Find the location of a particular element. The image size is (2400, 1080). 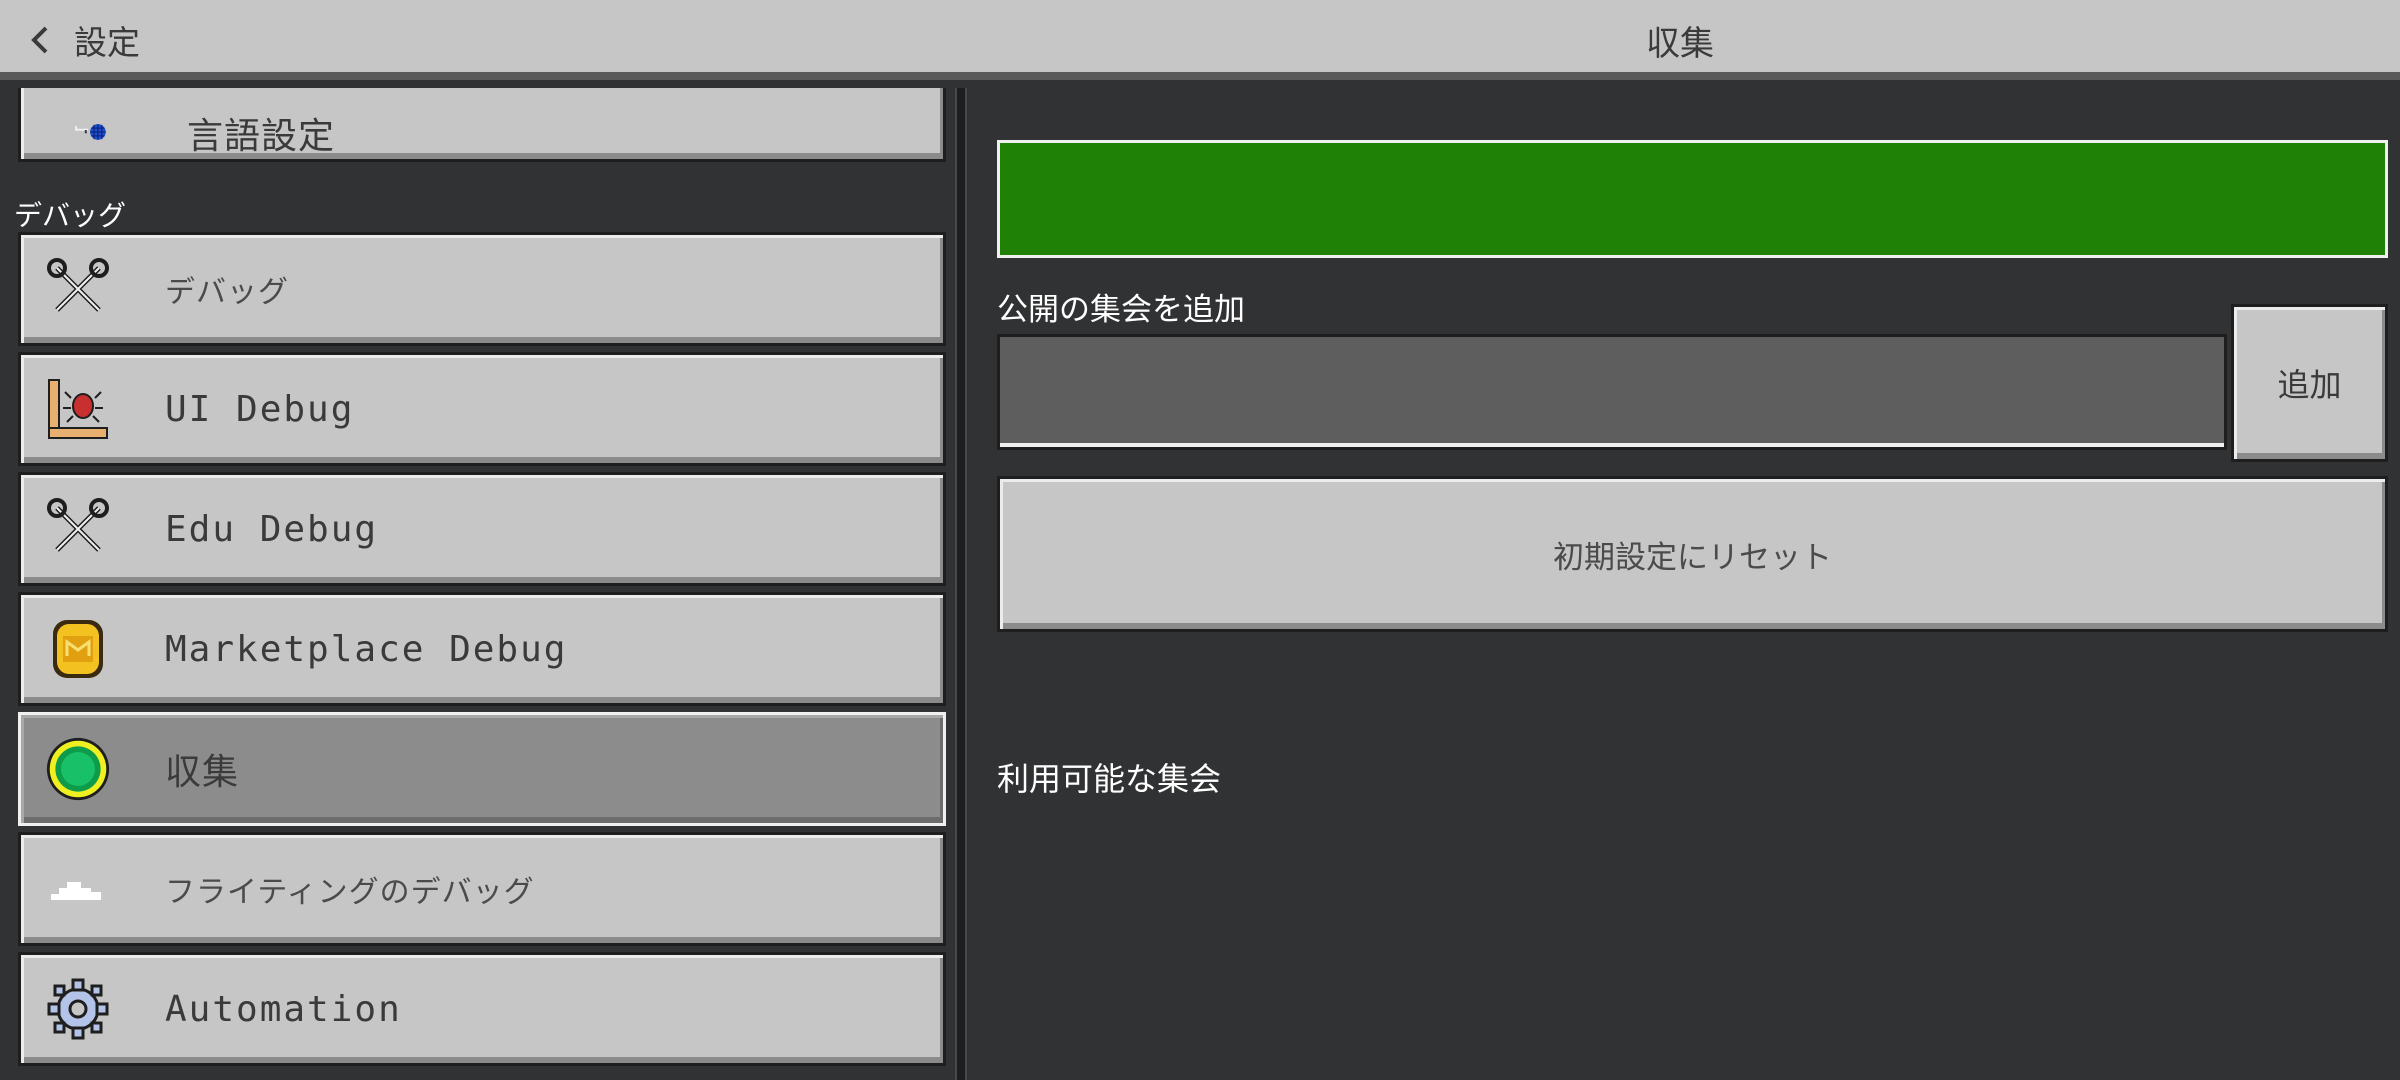

sidebar-item-flighting-debug: フライティングのデバッグ is located at coordinates (482, 889).